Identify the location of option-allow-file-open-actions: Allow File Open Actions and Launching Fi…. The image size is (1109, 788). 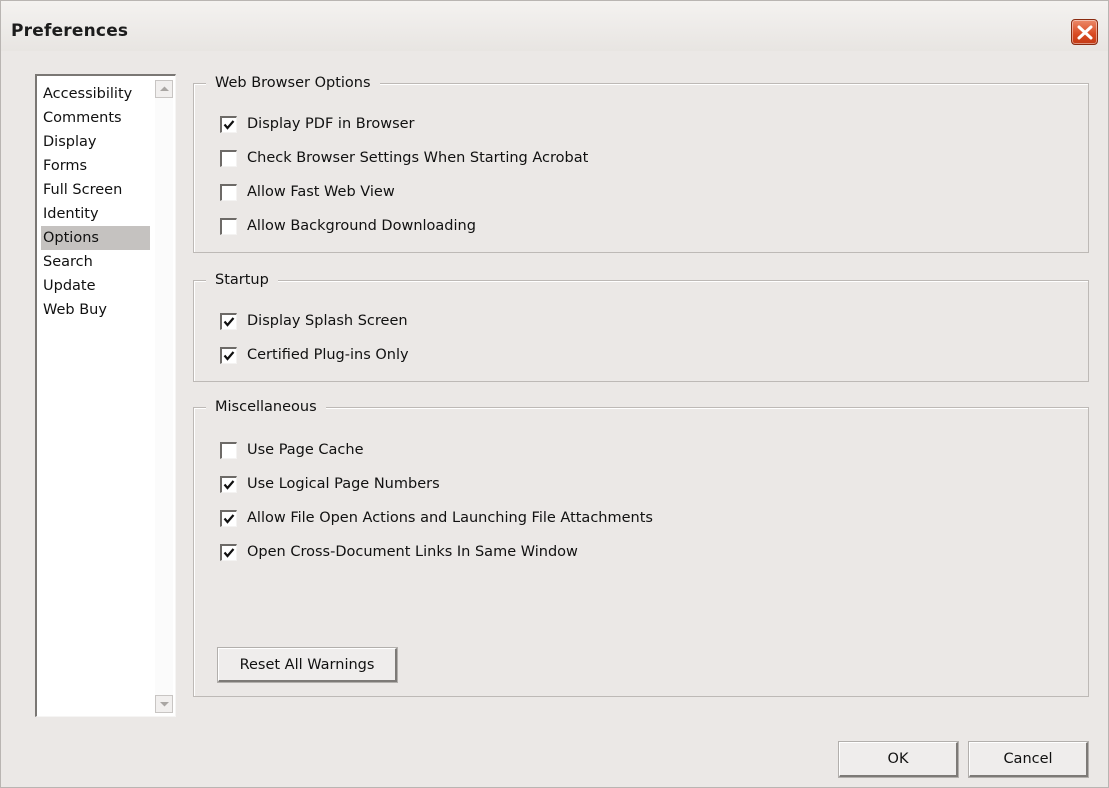
(436, 518).